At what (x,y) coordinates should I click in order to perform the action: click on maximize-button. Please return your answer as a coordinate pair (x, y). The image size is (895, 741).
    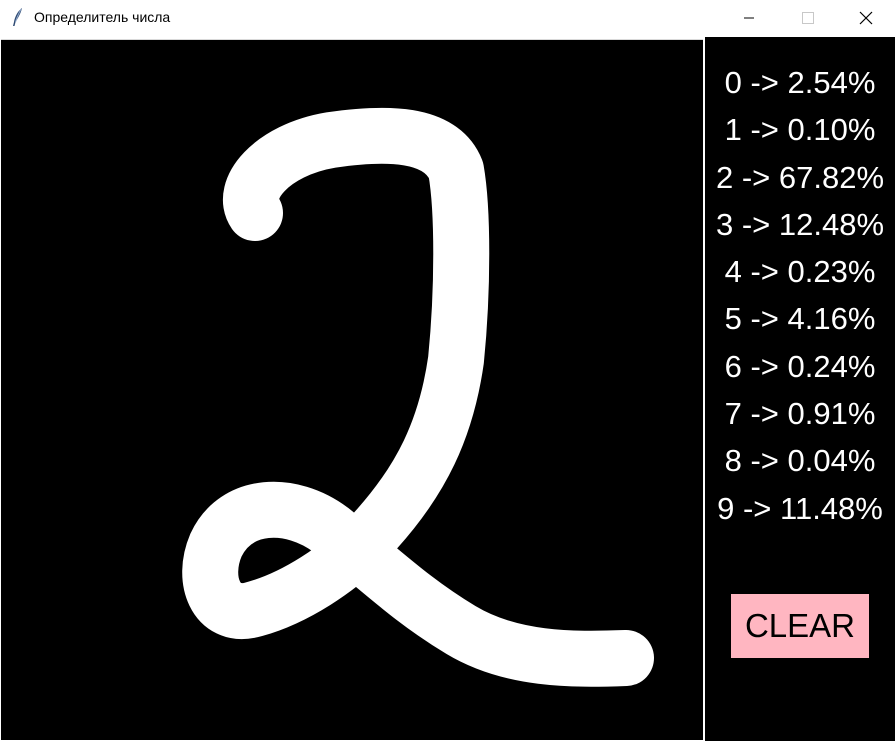
    Looking at the image, I should click on (808, 18).